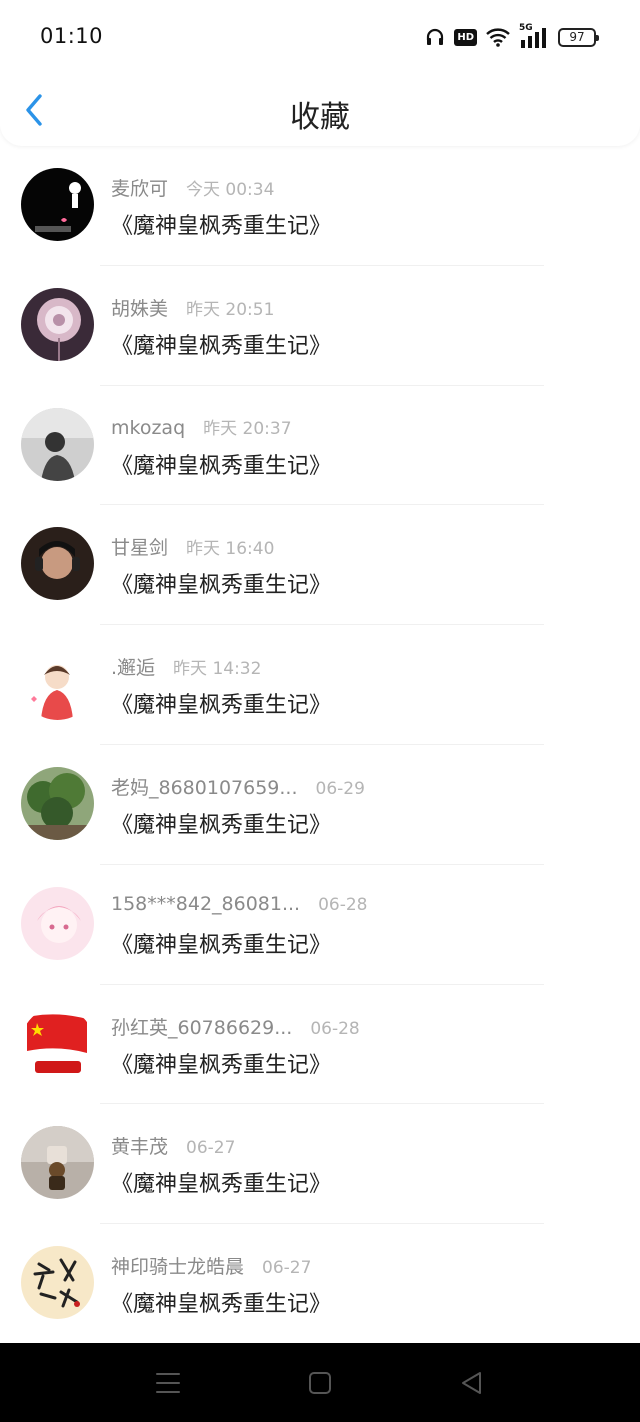  I want to click on user-name: mkozaq, so click(148, 427).